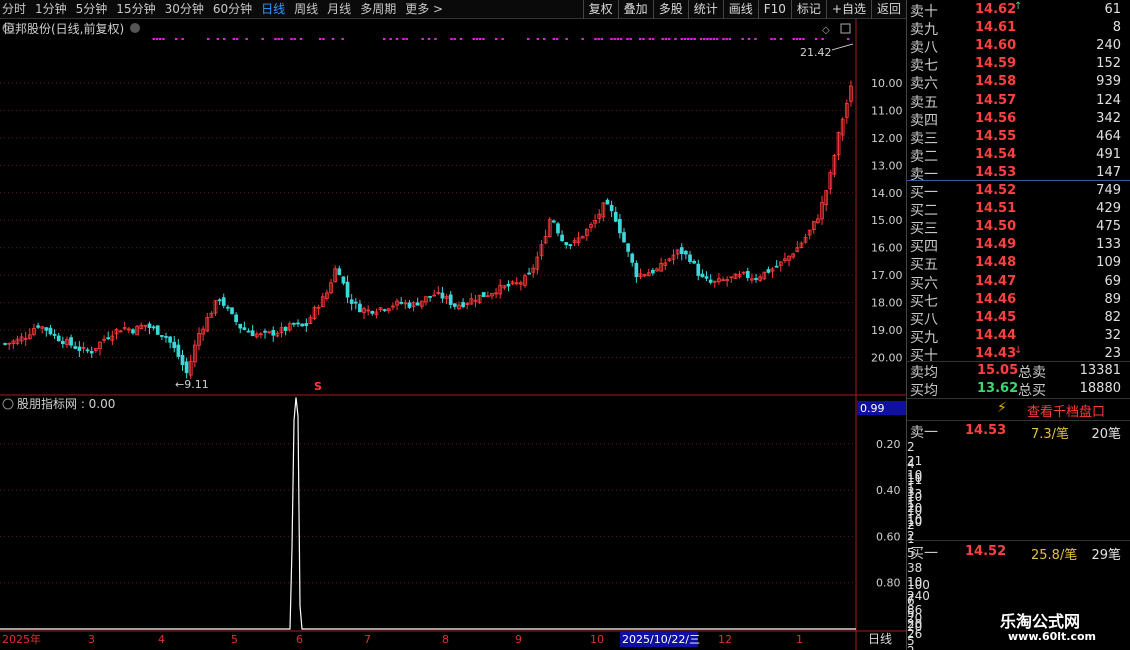  Describe the element at coordinates (705, 9) in the screenshot. I see `stats-button: 统计` at that location.